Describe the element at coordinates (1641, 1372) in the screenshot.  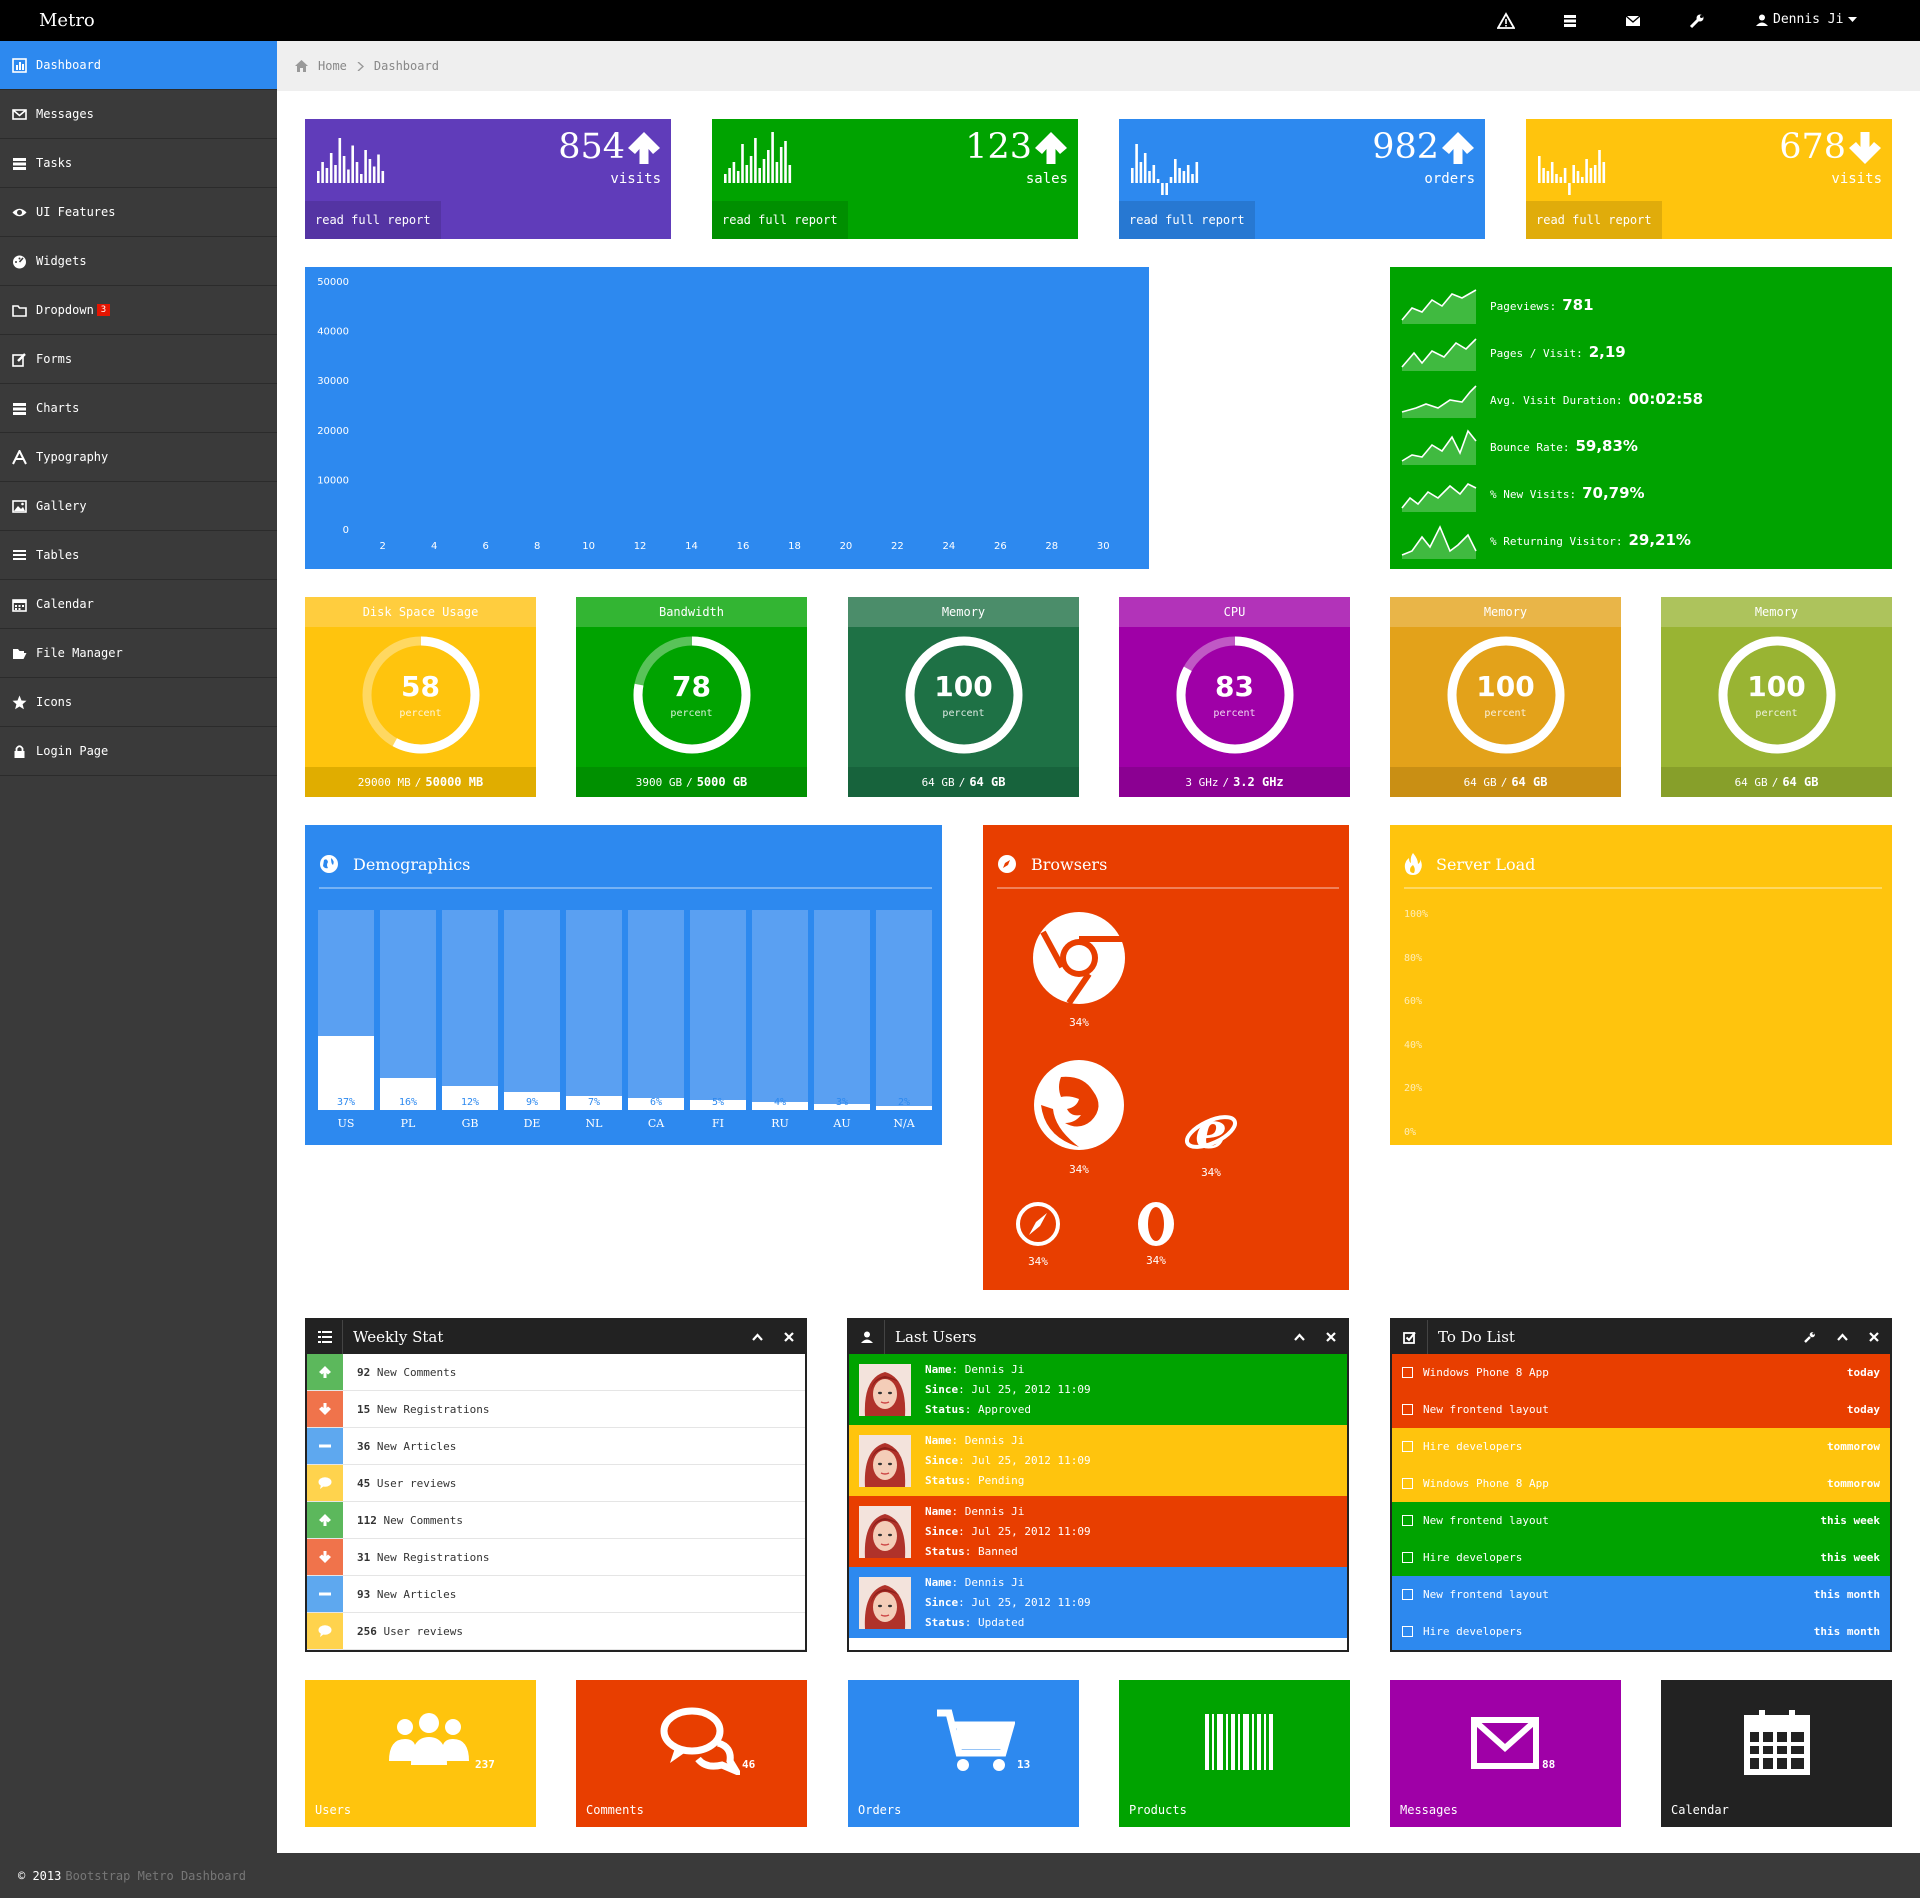
I see `todo-row: Windows Phone 8 App today` at that location.